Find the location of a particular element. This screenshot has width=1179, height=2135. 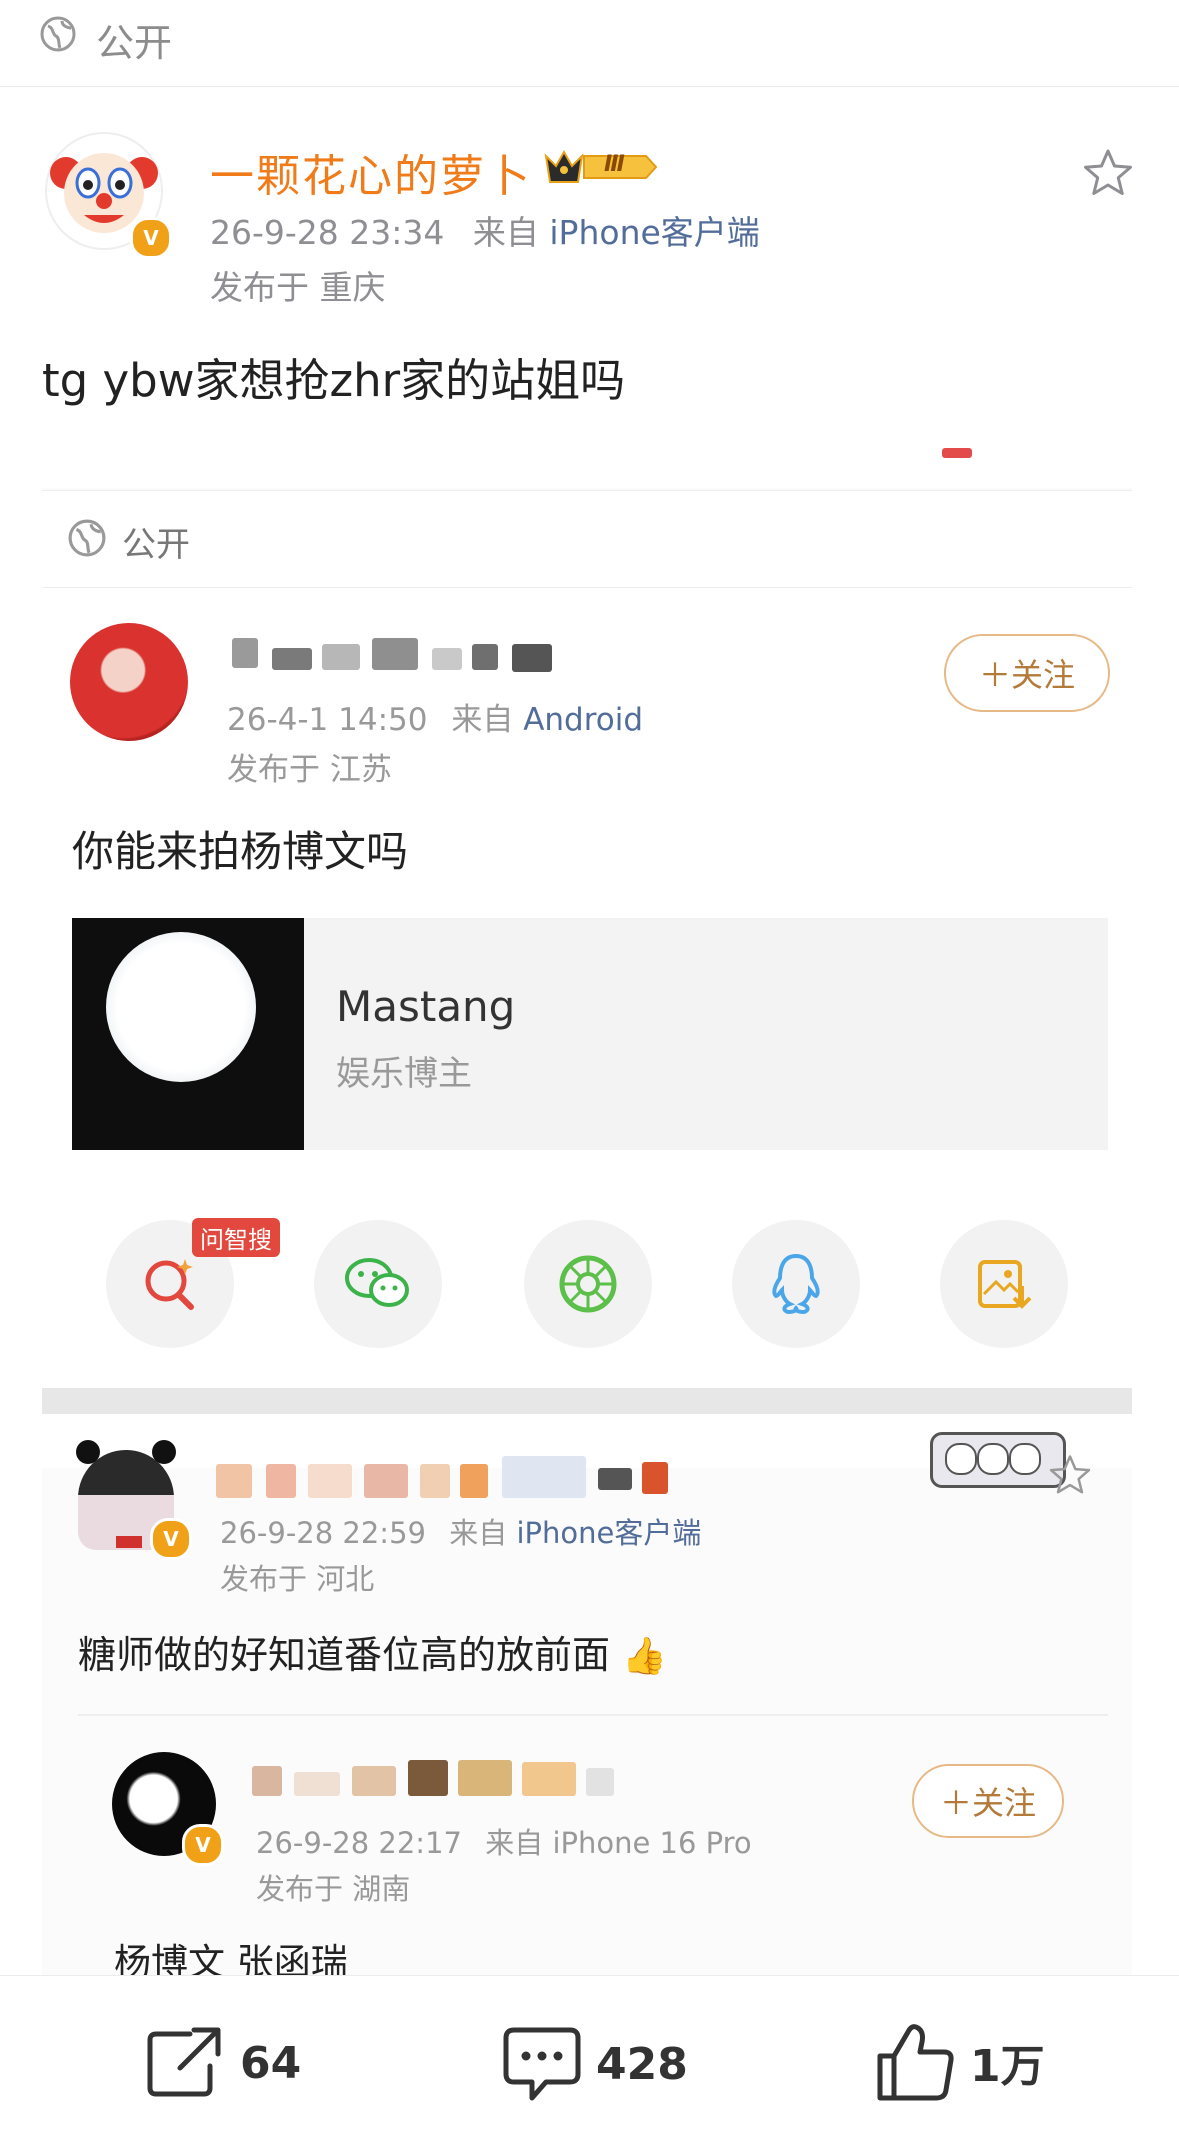

wechat-icon is located at coordinates (377, 1282).